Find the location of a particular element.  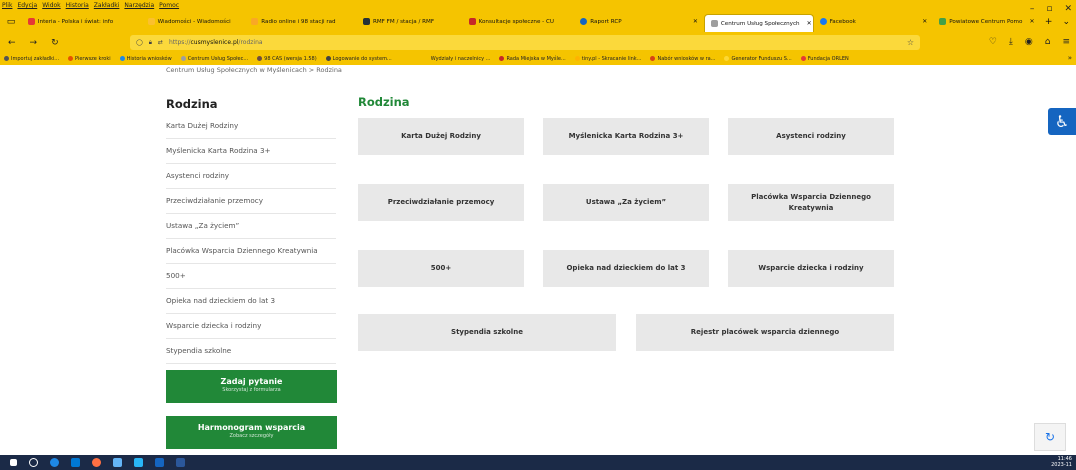

cta-title: Zadaj pytanie is located at coordinates (251, 381).